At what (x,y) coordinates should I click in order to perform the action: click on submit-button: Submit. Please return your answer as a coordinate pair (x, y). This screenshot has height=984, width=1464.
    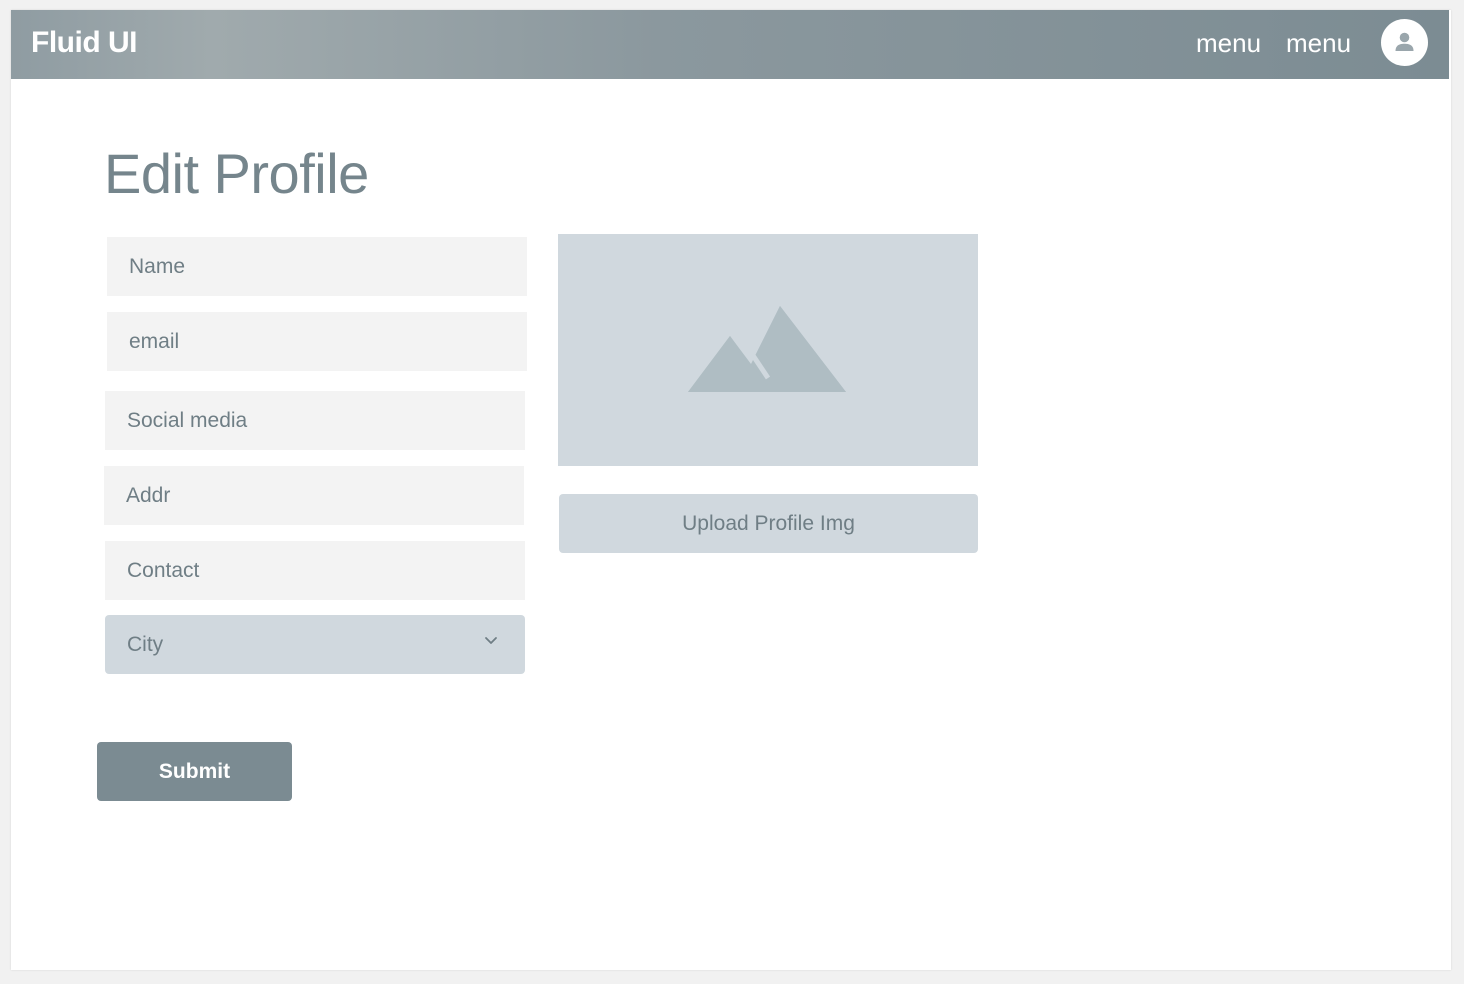
    Looking at the image, I should click on (194, 771).